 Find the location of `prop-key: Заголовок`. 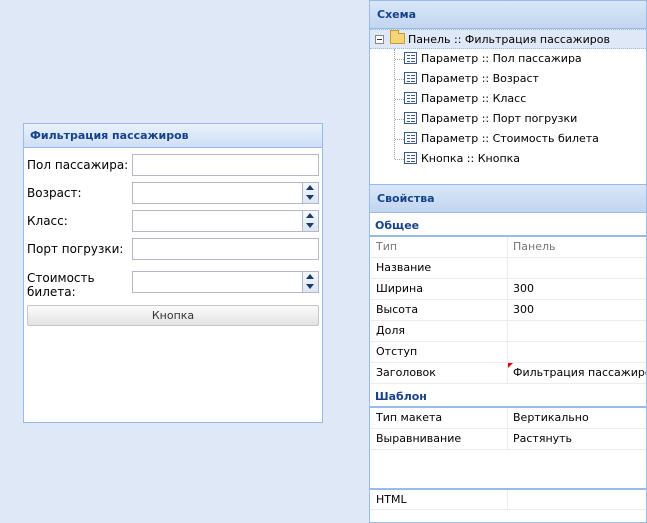

prop-key: Заголовок is located at coordinates (406, 372).